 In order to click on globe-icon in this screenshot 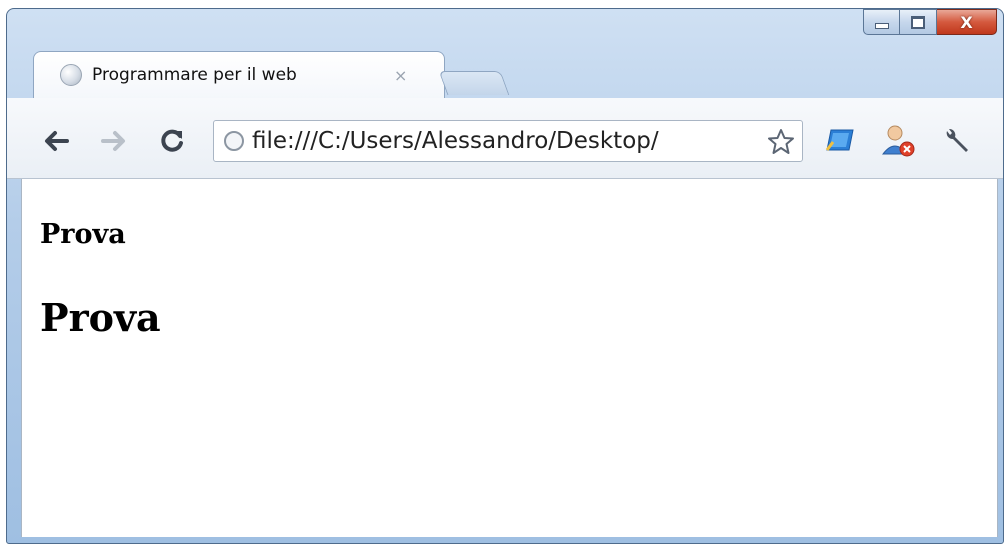, I will do `click(71, 75)`.